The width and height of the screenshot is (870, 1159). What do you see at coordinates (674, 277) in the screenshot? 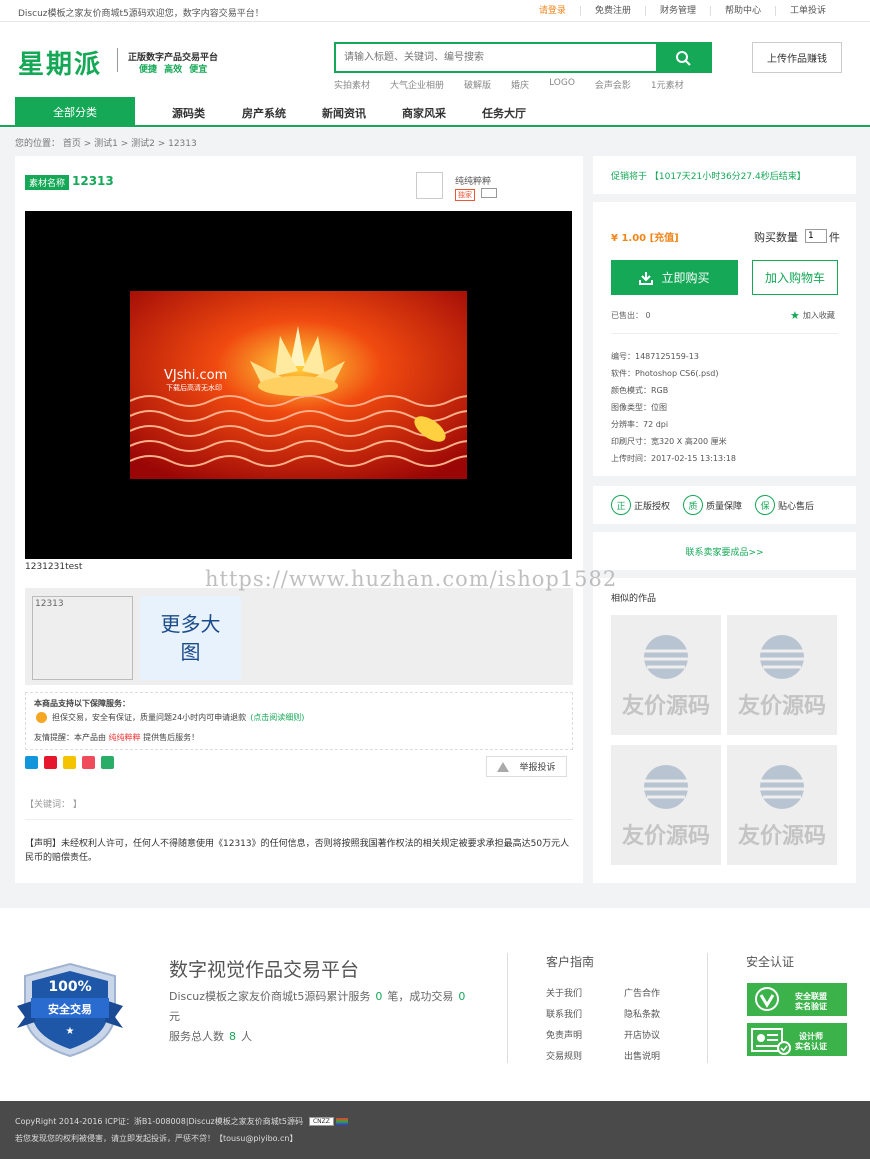
I see `buy-now-button: 立即购买` at bounding box center [674, 277].